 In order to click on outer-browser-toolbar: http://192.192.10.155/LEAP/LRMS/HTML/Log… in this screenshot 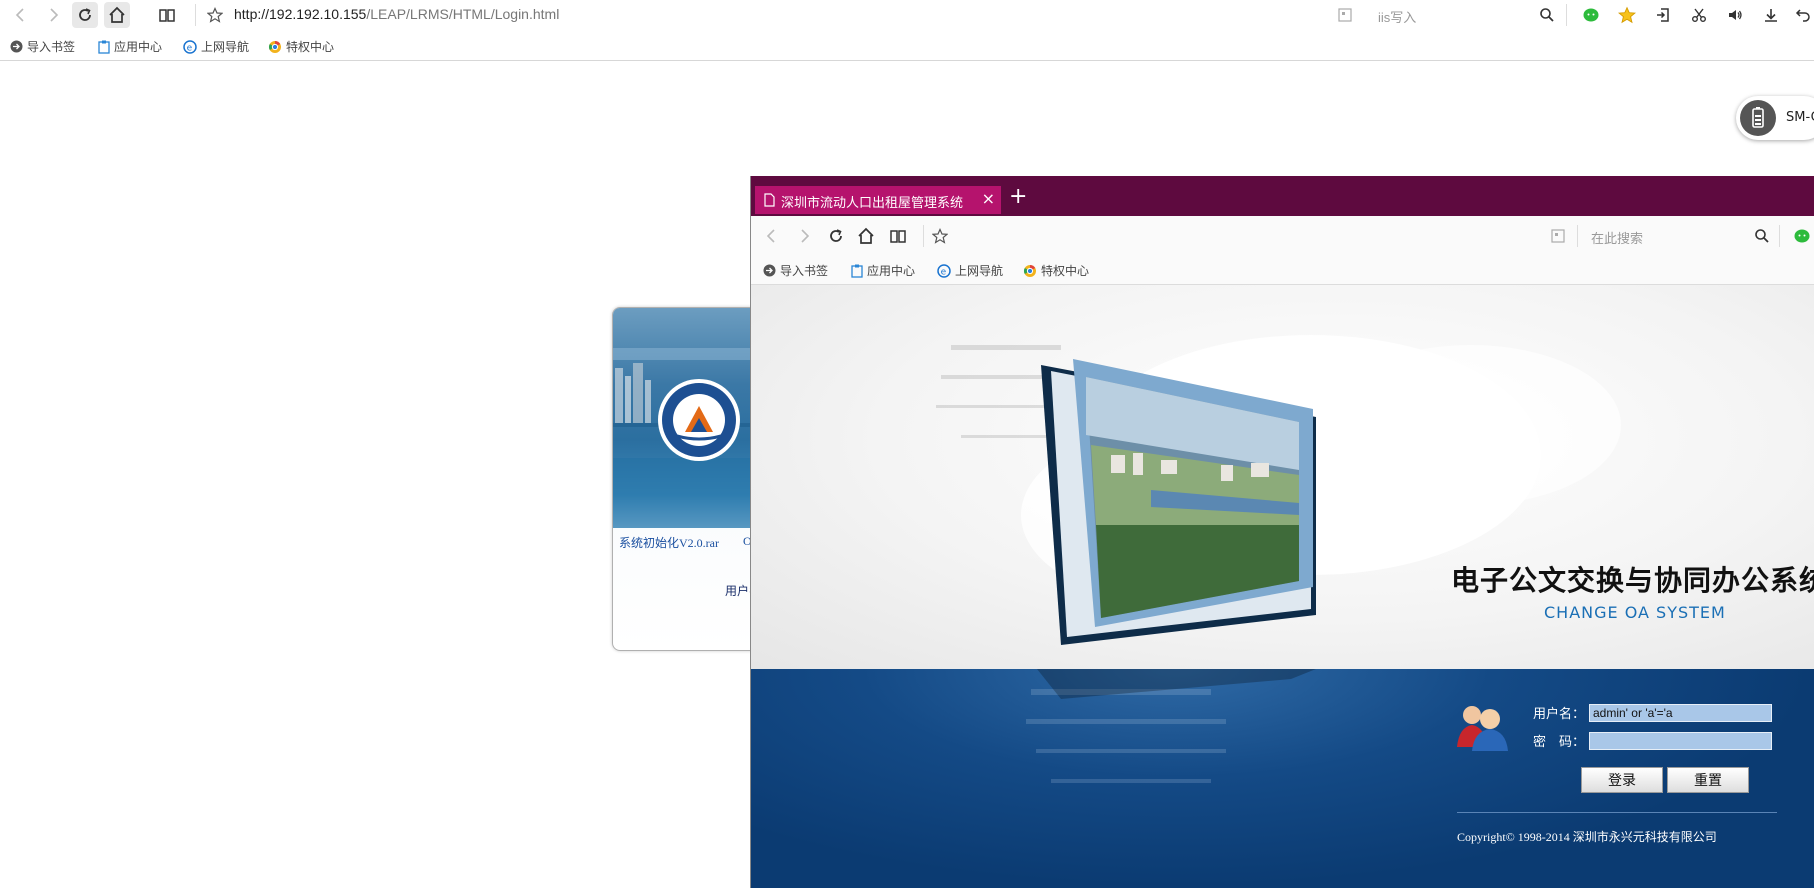, I will do `click(907, 15)`.